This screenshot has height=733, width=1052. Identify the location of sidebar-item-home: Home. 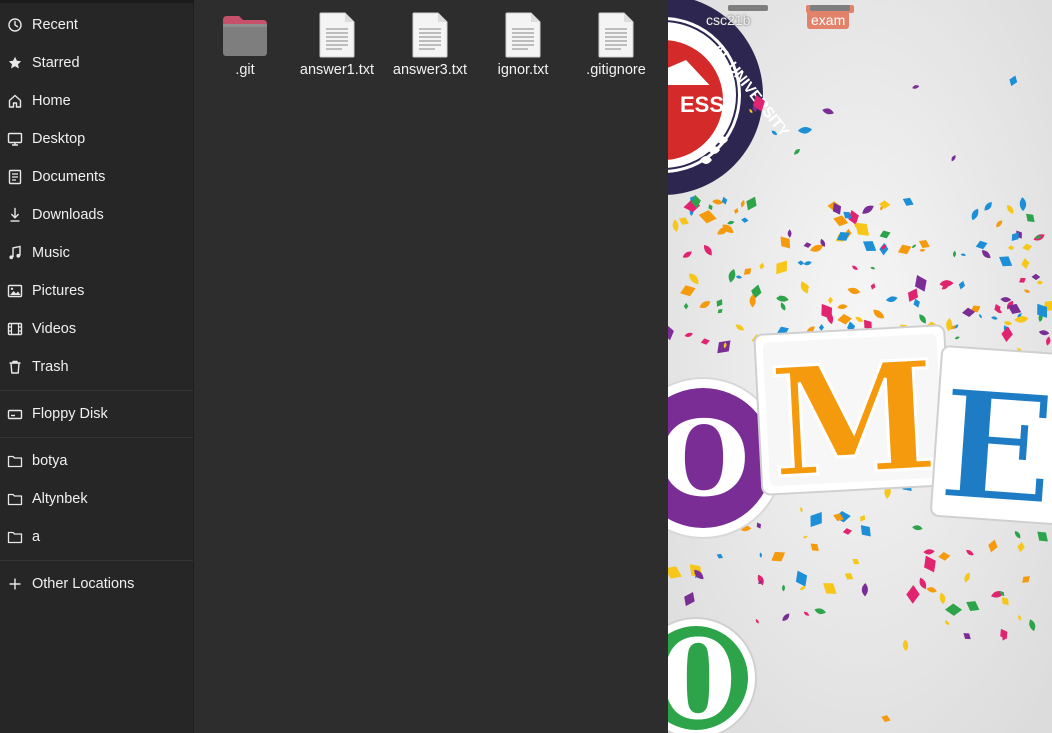
(96, 101).